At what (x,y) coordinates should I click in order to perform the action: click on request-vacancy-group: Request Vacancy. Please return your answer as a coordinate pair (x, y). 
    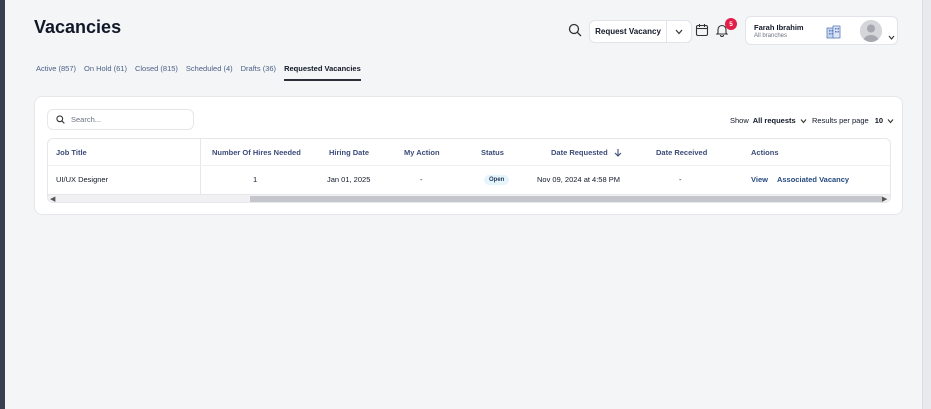
    Looking at the image, I should click on (640, 31).